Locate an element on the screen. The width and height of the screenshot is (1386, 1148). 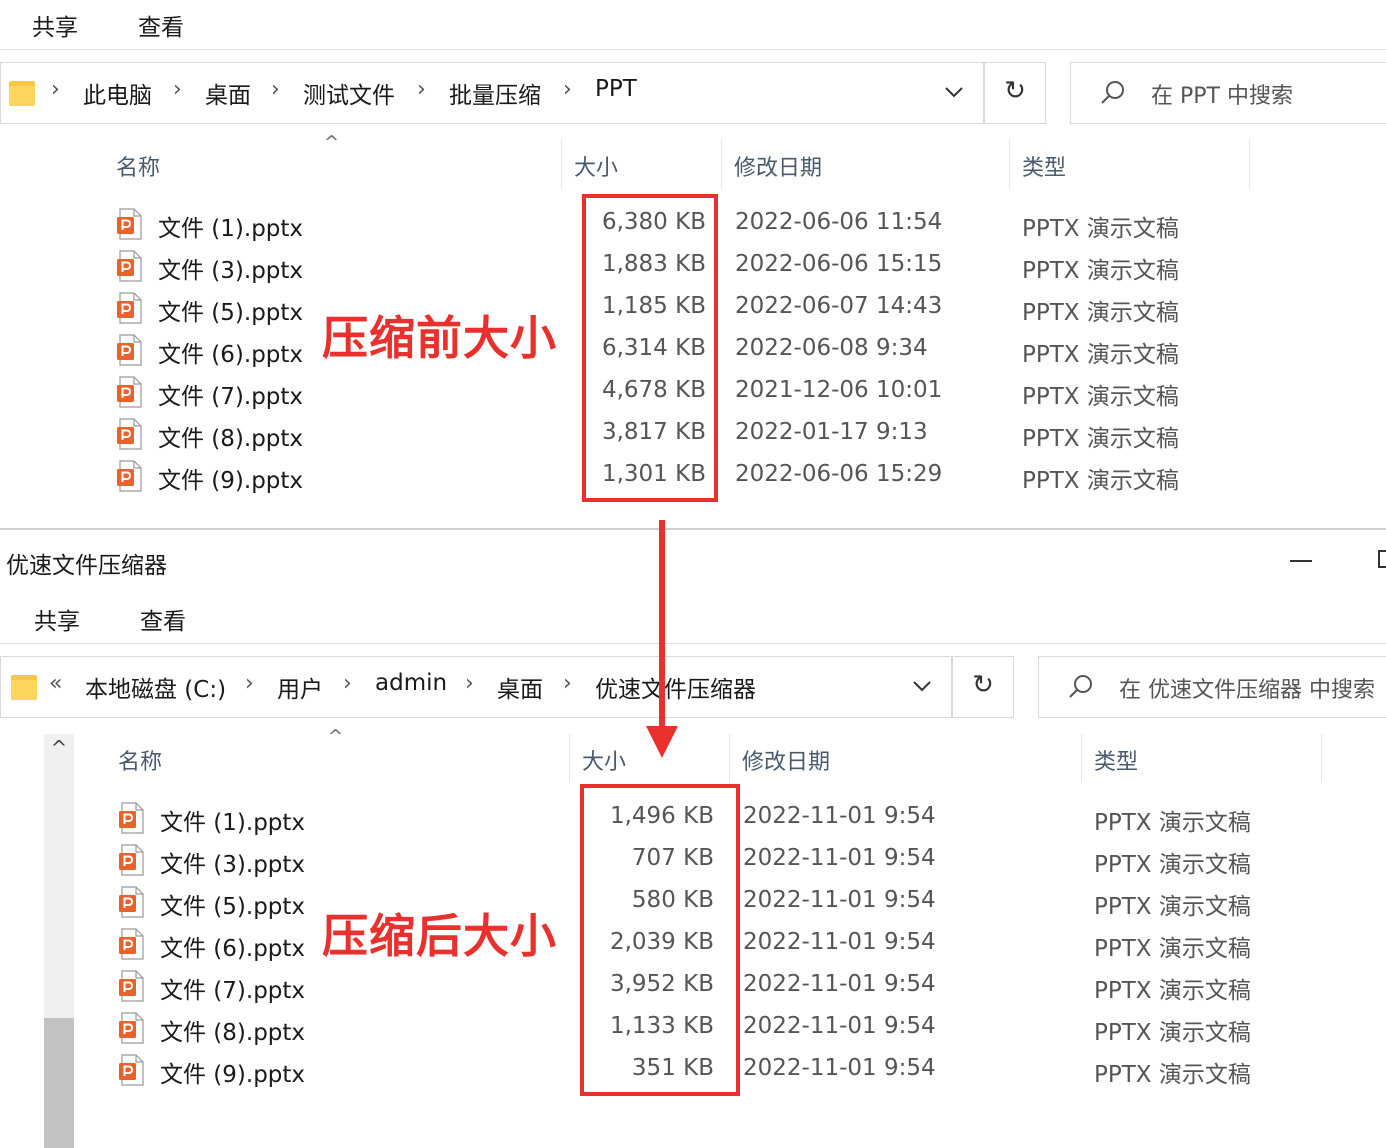
file-modified: 2022-06-07 14:43 is located at coordinates (839, 306).